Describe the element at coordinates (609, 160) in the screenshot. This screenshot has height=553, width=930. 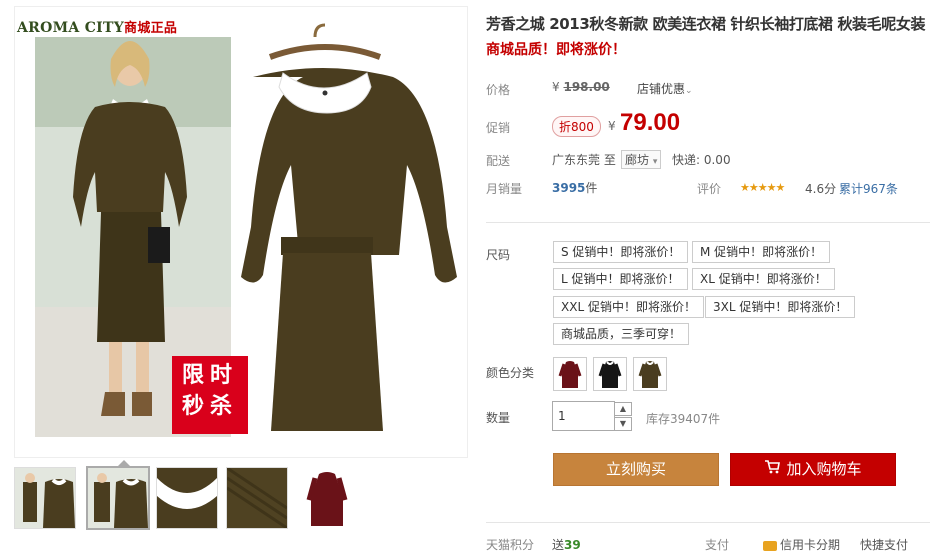
I see `ship-to-word: 至` at that location.